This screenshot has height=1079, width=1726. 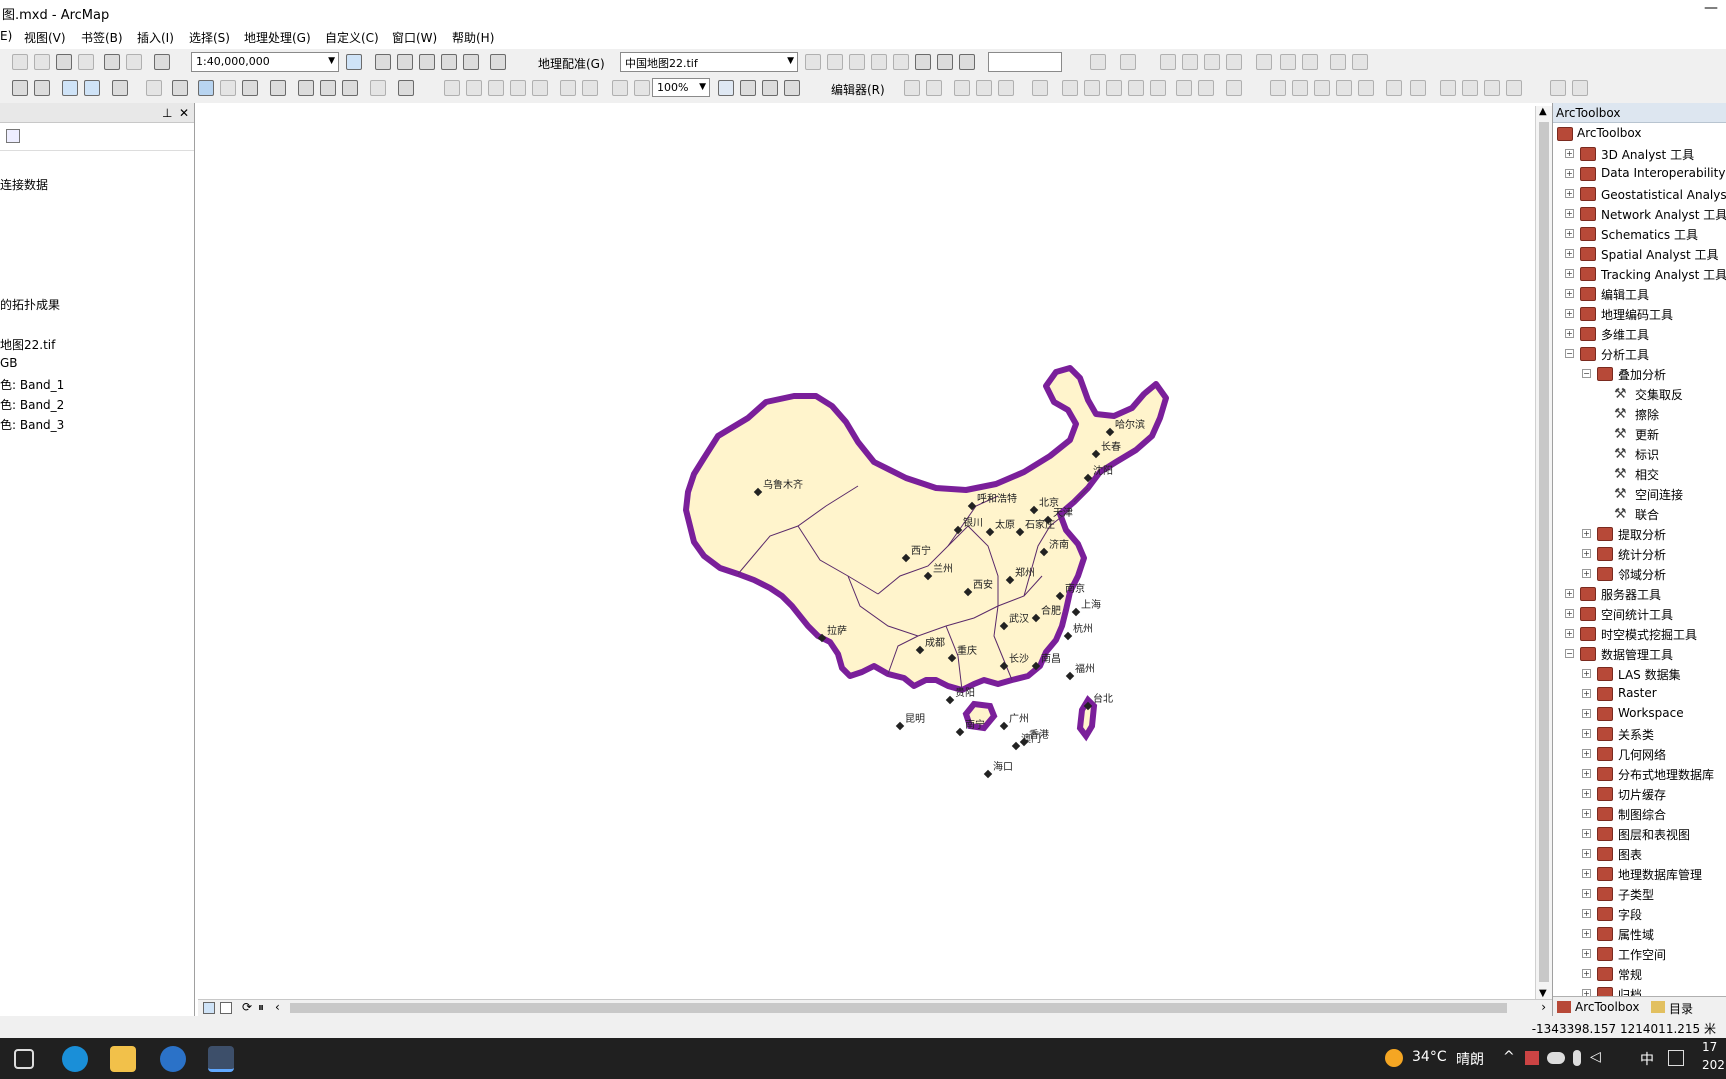 I want to click on blank-input, so click(x=1025, y=62).